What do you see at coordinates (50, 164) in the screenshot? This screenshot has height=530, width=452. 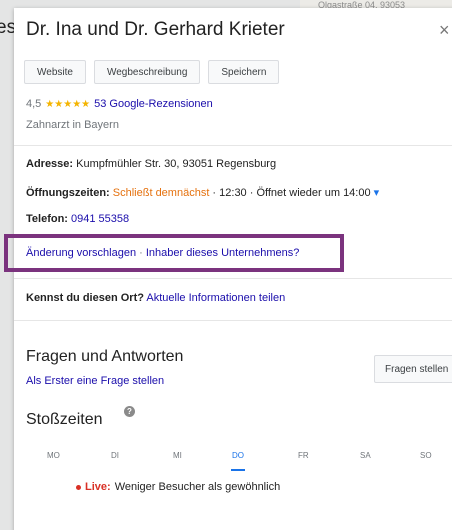 I see `address-label: Adresse:` at bounding box center [50, 164].